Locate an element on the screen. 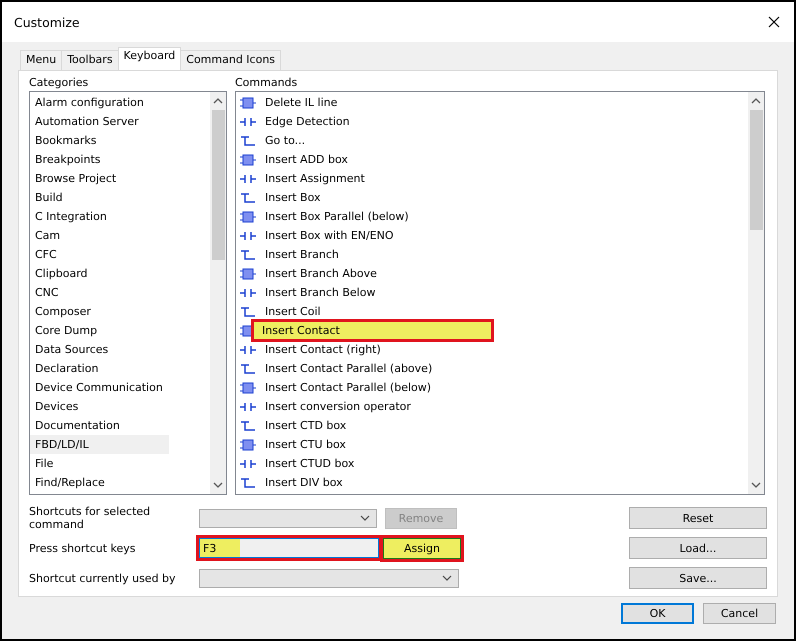 This screenshot has width=796, height=641. category-item: Cam is located at coordinates (99, 235).